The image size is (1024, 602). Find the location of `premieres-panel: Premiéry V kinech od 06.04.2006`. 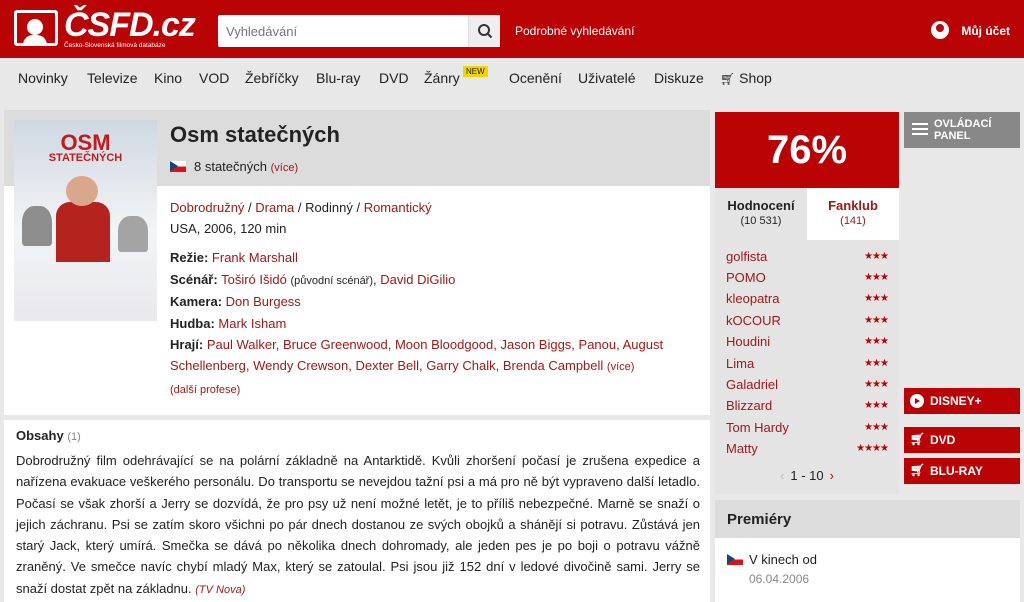

premieres-panel: Premiéry V kinech od 06.04.2006 is located at coordinates (867, 551).